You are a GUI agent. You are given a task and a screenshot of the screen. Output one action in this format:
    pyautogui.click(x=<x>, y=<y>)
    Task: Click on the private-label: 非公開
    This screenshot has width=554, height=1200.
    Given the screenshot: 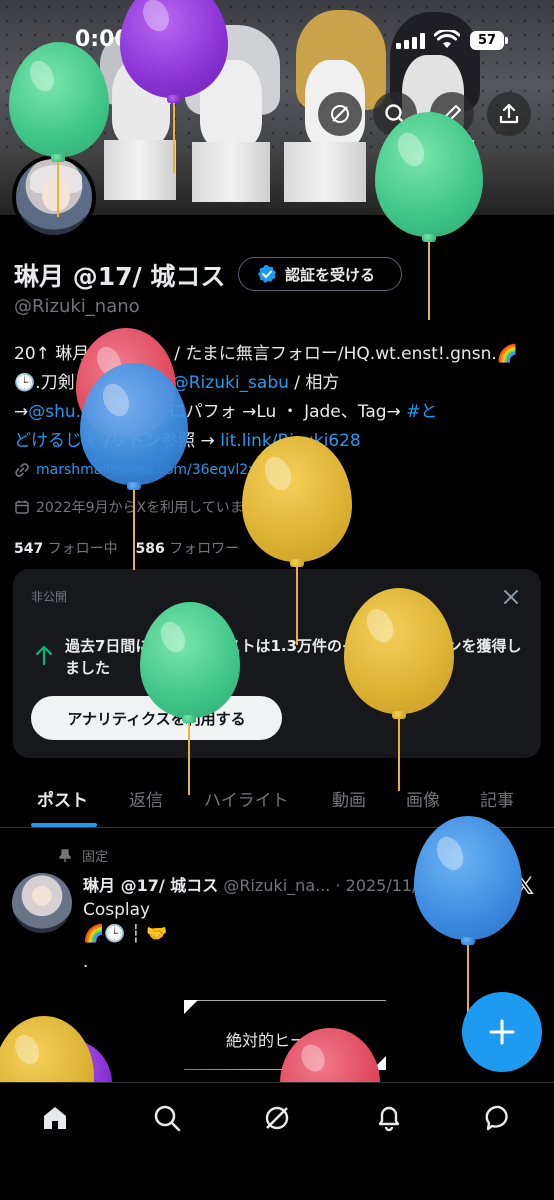 What is the action you would take?
    pyautogui.click(x=49, y=597)
    